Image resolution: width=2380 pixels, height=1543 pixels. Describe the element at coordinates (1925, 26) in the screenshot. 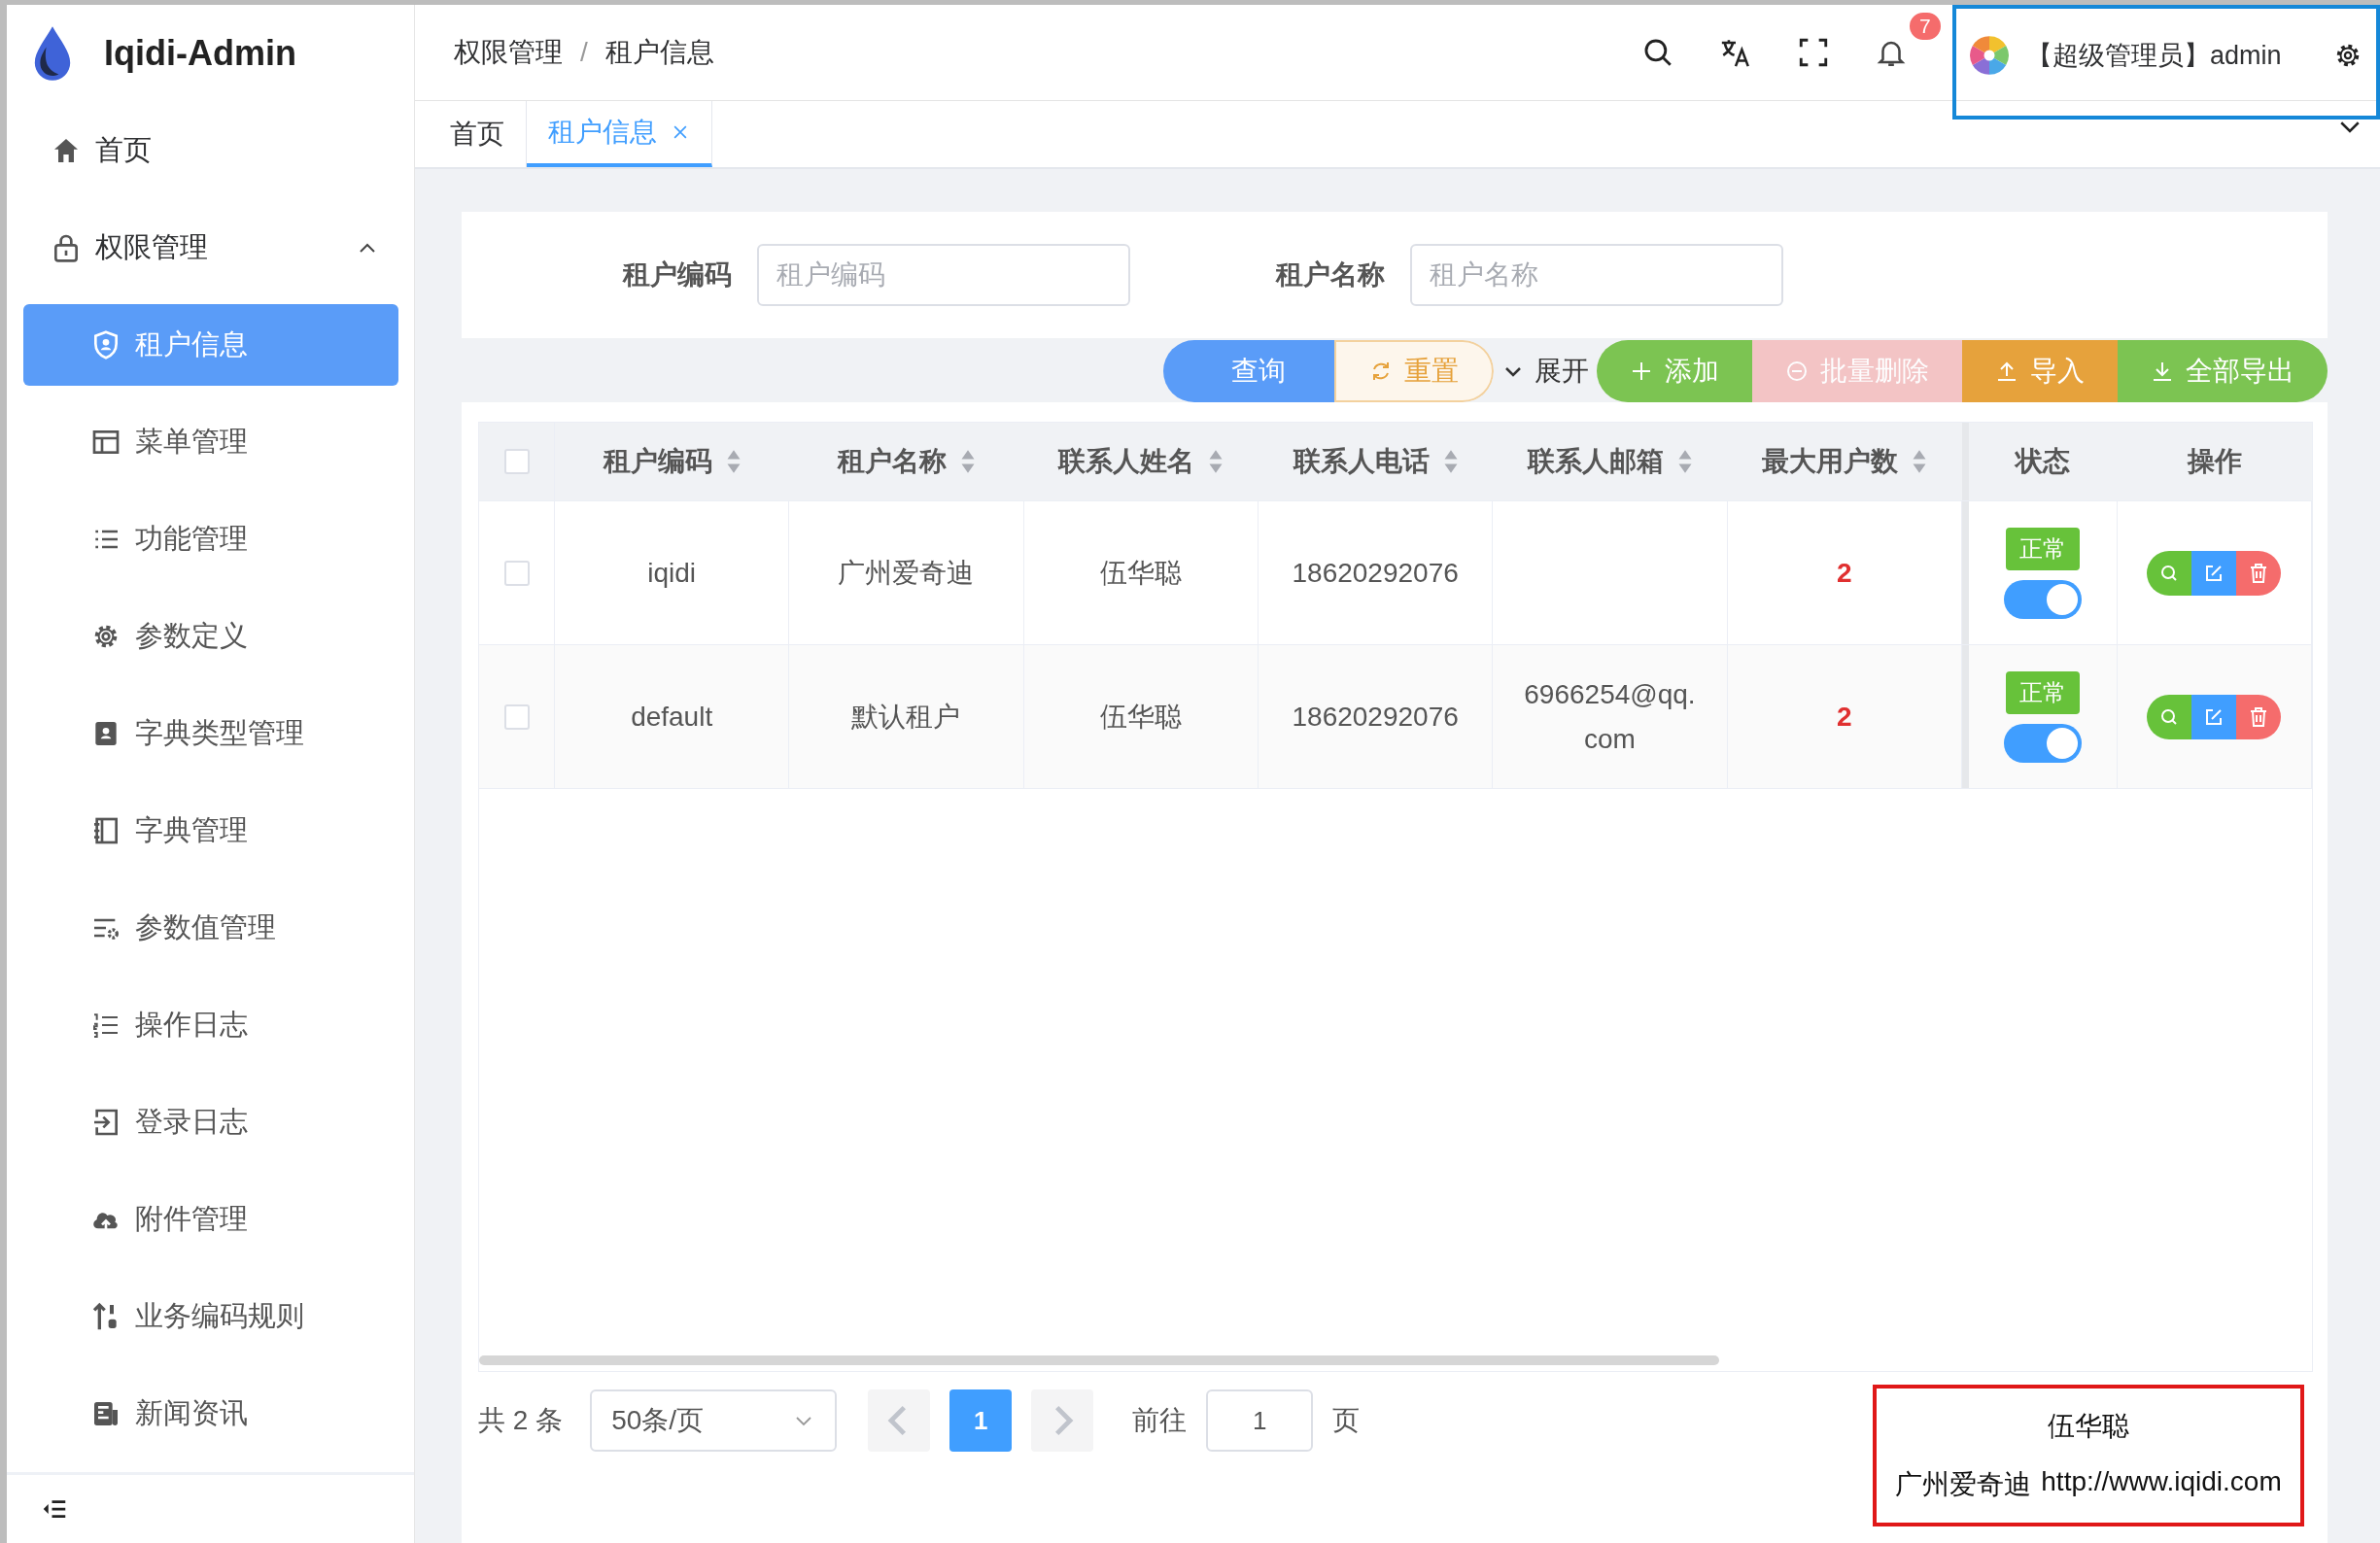

I see `notification-badge: 7` at that location.